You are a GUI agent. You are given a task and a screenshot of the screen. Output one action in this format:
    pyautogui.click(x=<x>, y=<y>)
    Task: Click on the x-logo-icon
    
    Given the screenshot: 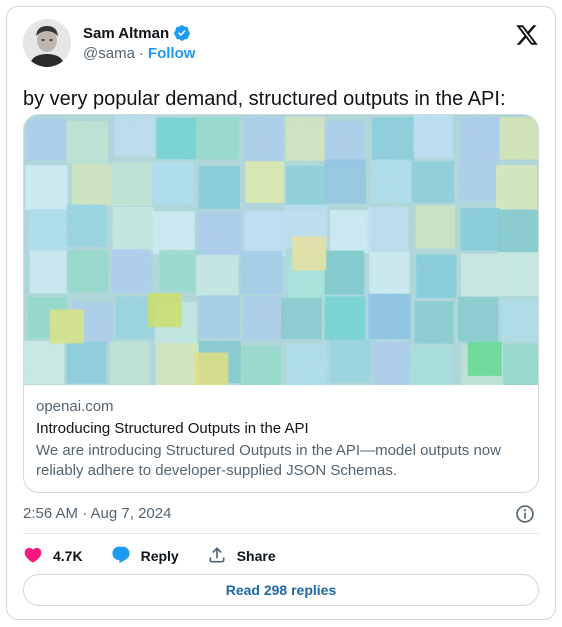 What is the action you would take?
    pyautogui.click(x=527, y=35)
    